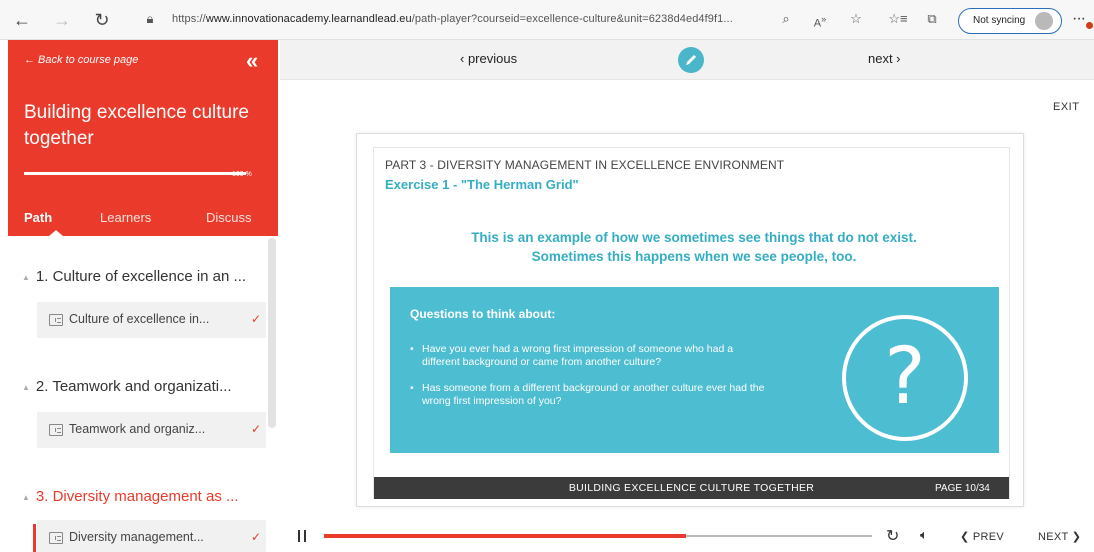 This screenshot has width=1094, height=552. I want to click on back-arrow-icon: ←, so click(22, 20).